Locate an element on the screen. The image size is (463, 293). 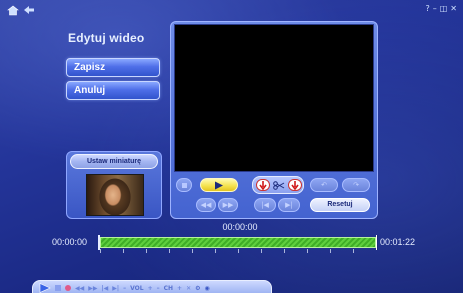
go-to-start-button: |◀ is located at coordinates (265, 205).